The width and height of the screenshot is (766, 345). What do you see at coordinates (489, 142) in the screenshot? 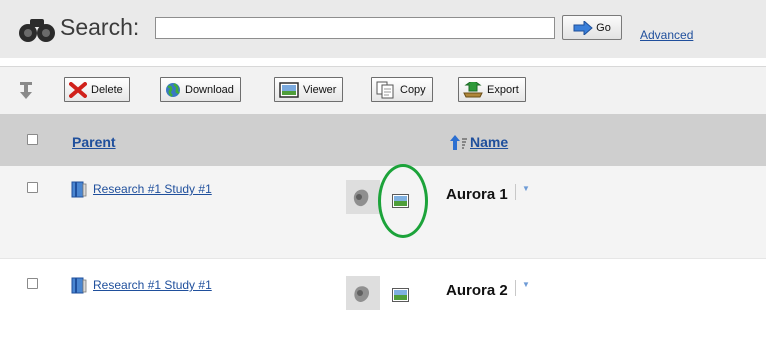
I see `column-header-name: Name` at bounding box center [489, 142].